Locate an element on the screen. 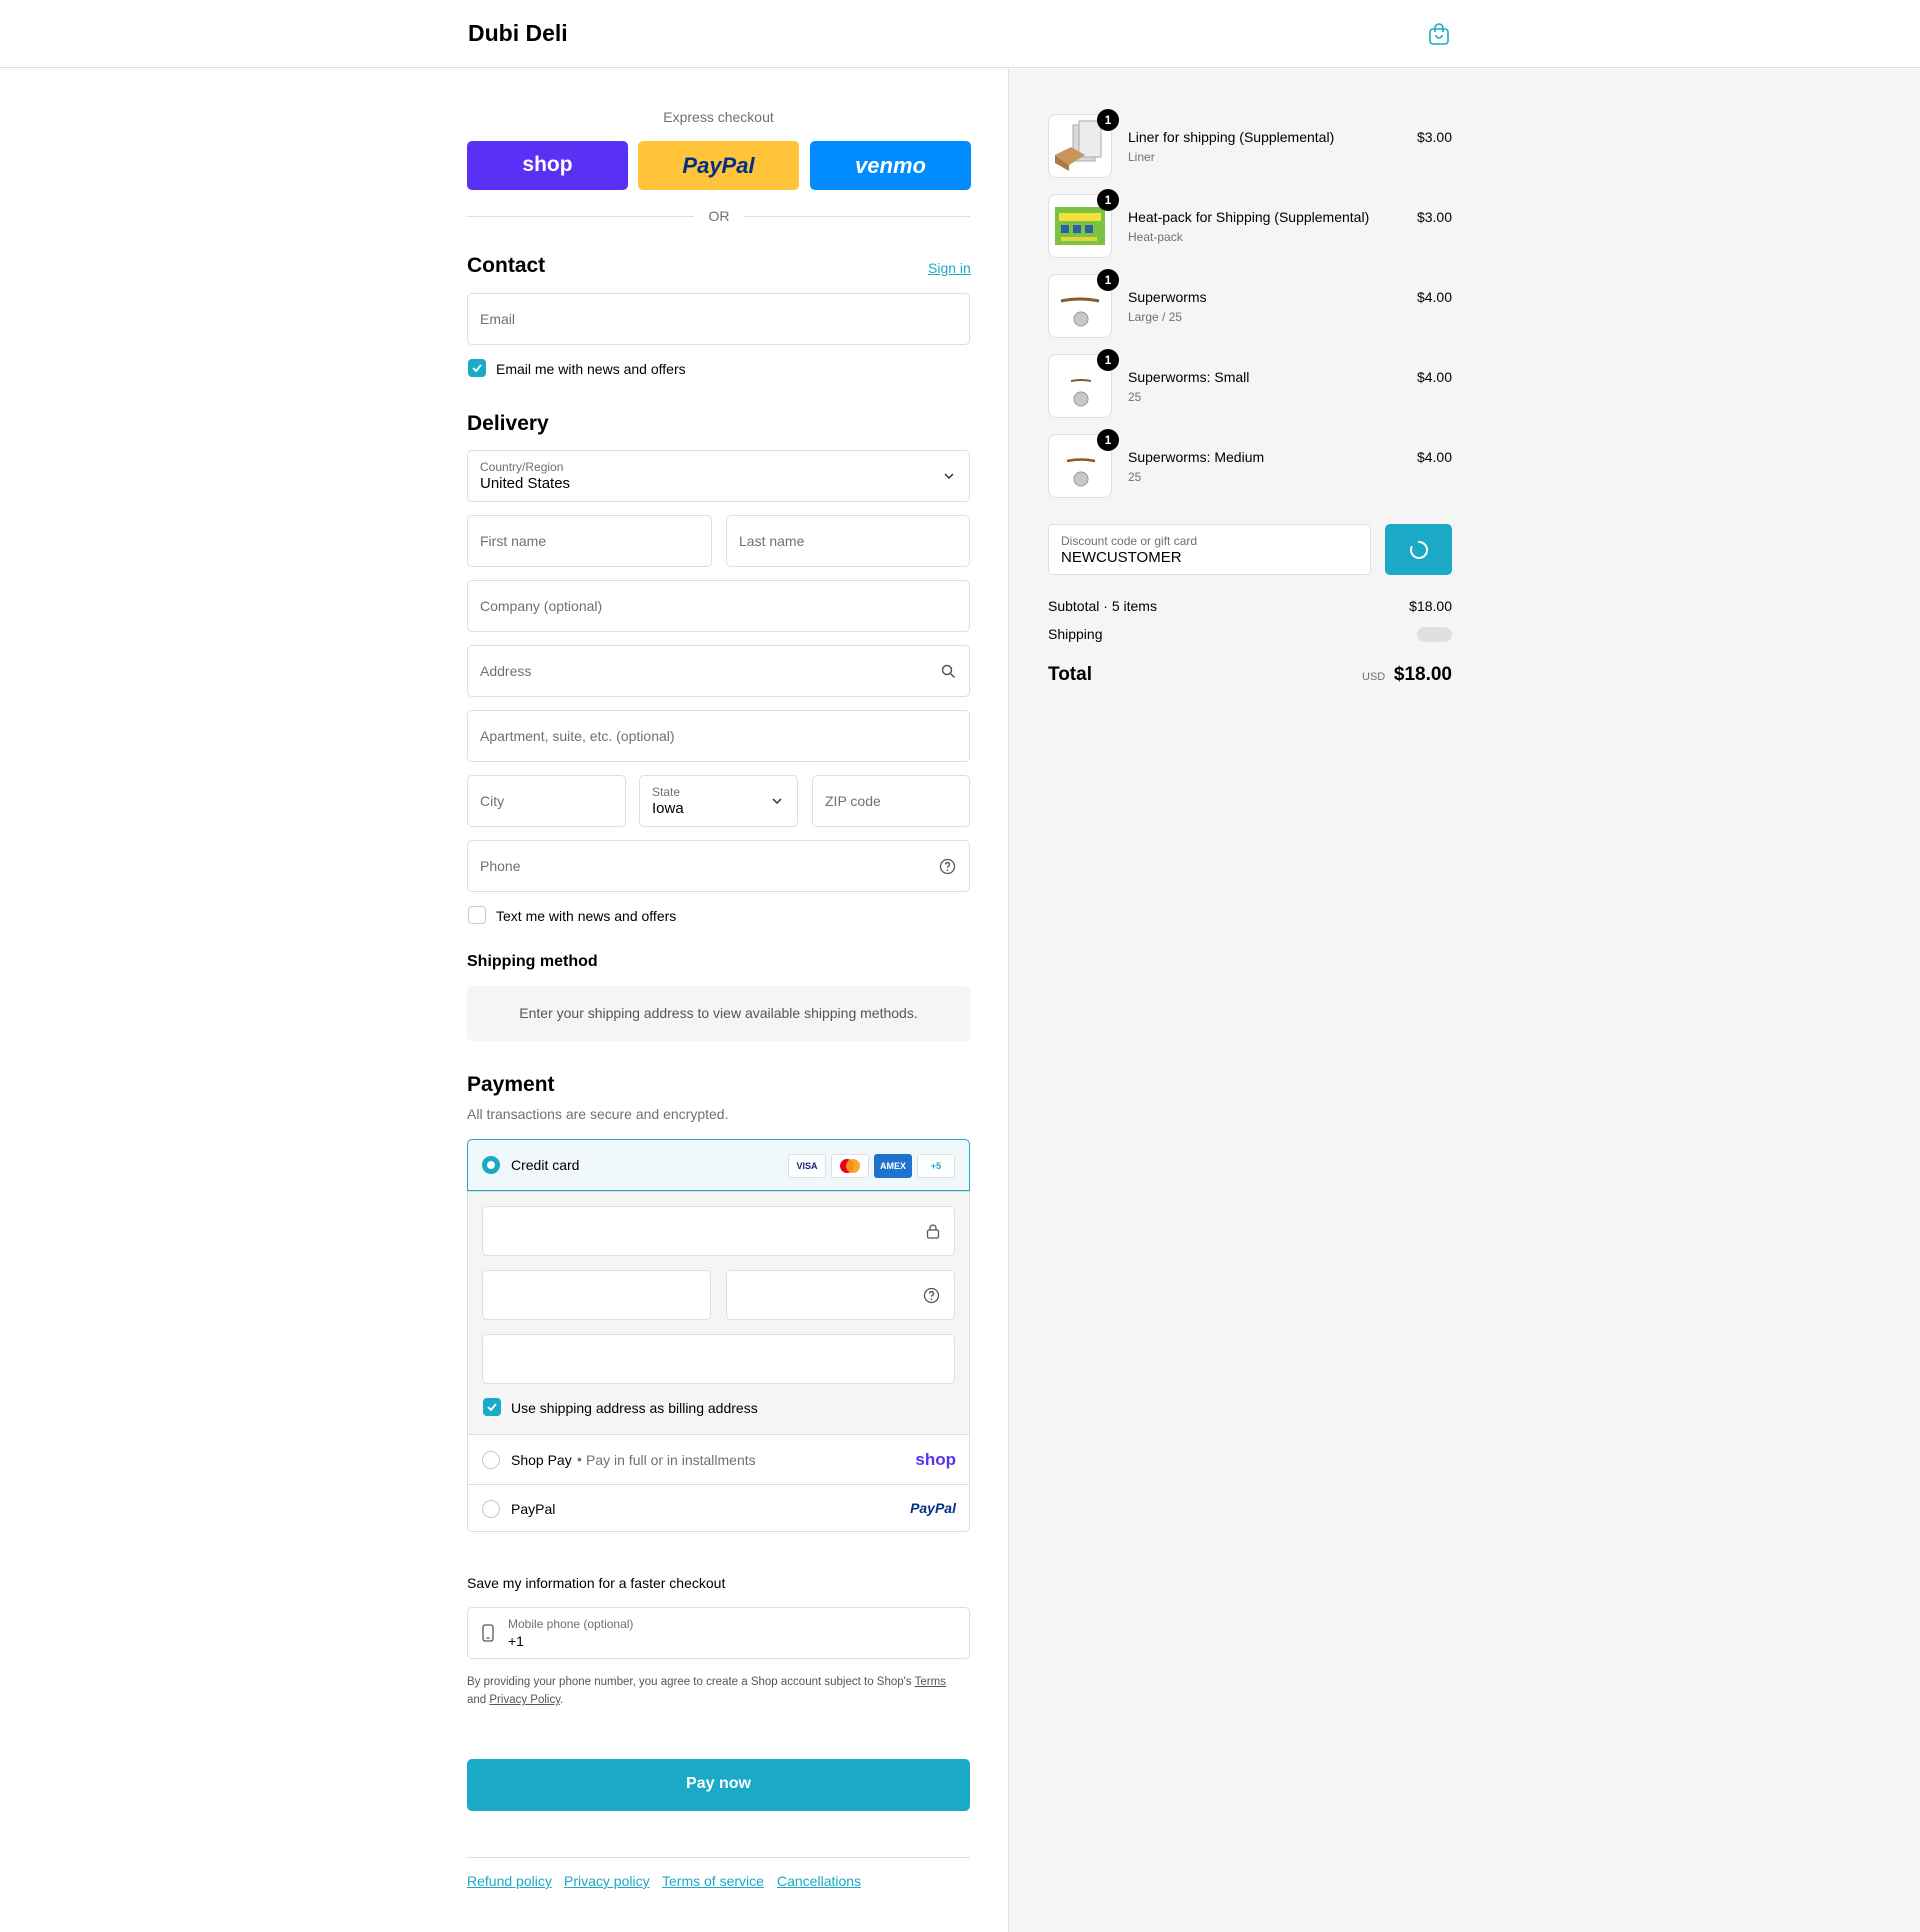 Image resolution: width=1920 pixels, height=1932 pixels. apartment-field: Apartment, suite, etc. (optional) is located at coordinates (718, 736).